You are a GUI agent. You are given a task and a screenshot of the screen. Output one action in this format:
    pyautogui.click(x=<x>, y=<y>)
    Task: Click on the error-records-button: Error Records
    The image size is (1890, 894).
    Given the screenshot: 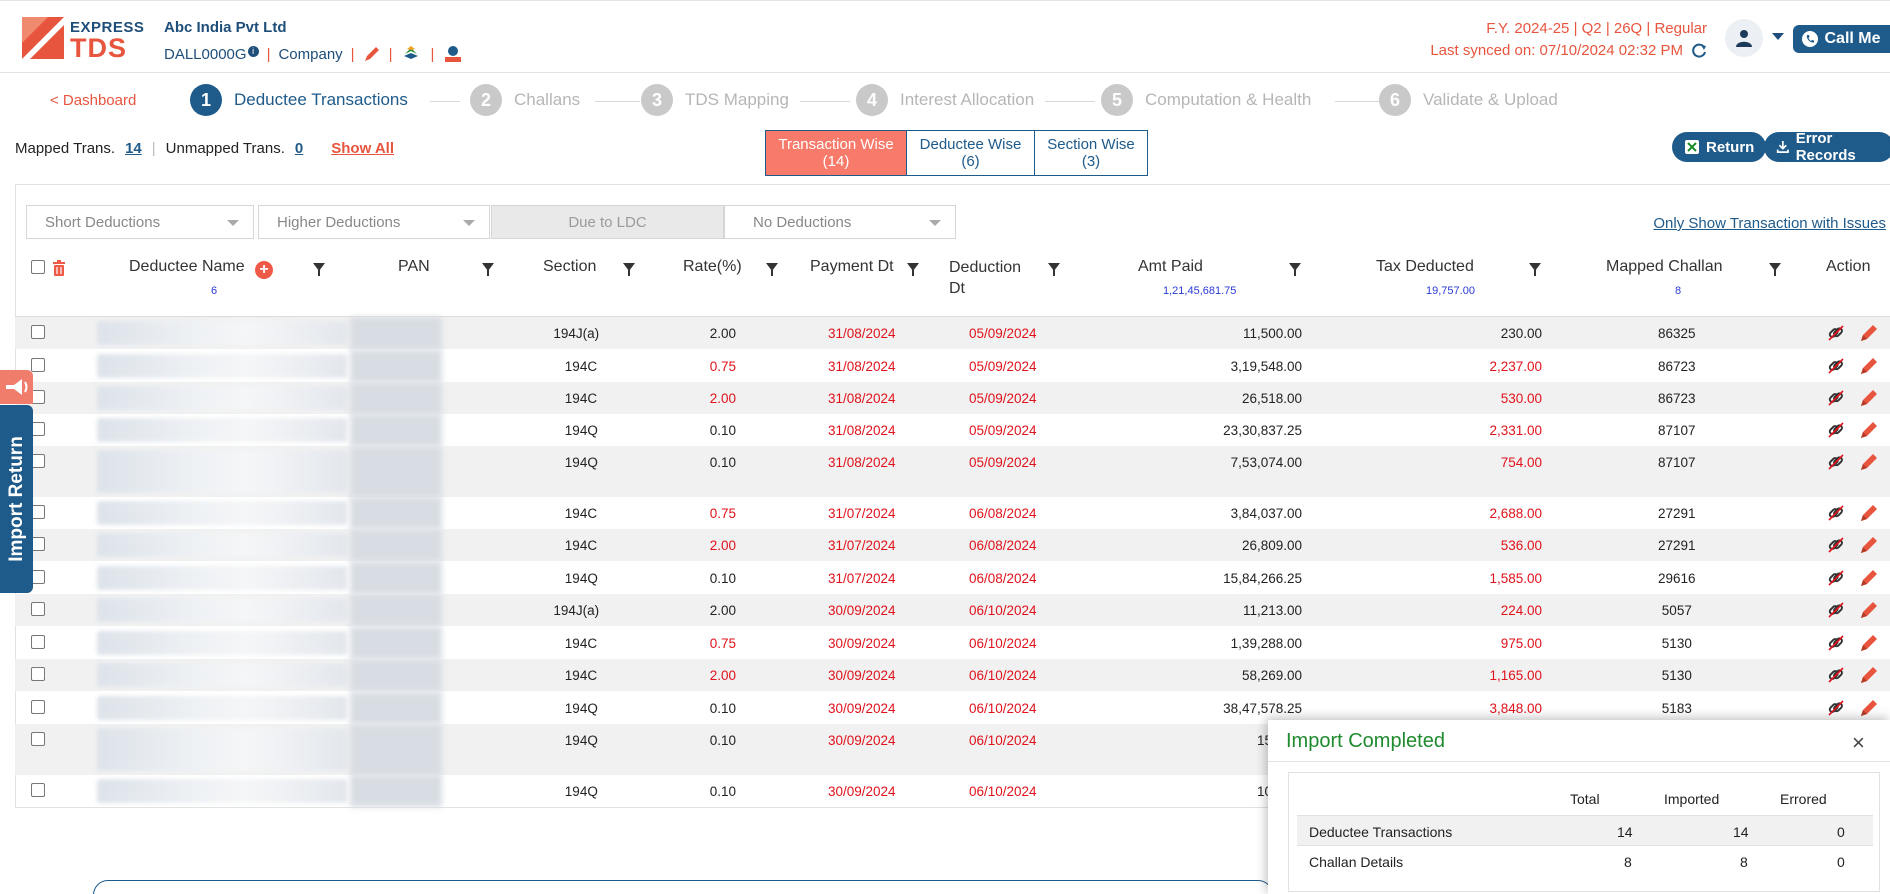 What is the action you would take?
    pyautogui.click(x=1827, y=147)
    